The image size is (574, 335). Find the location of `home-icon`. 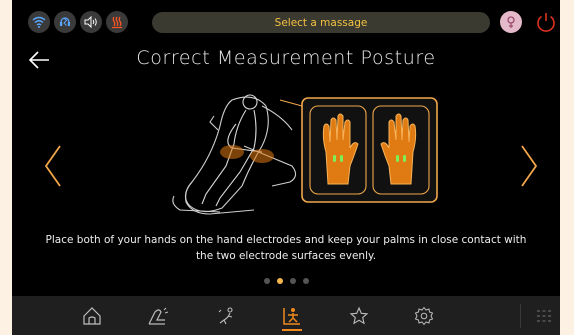

home-icon is located at coordinates (92, 316).